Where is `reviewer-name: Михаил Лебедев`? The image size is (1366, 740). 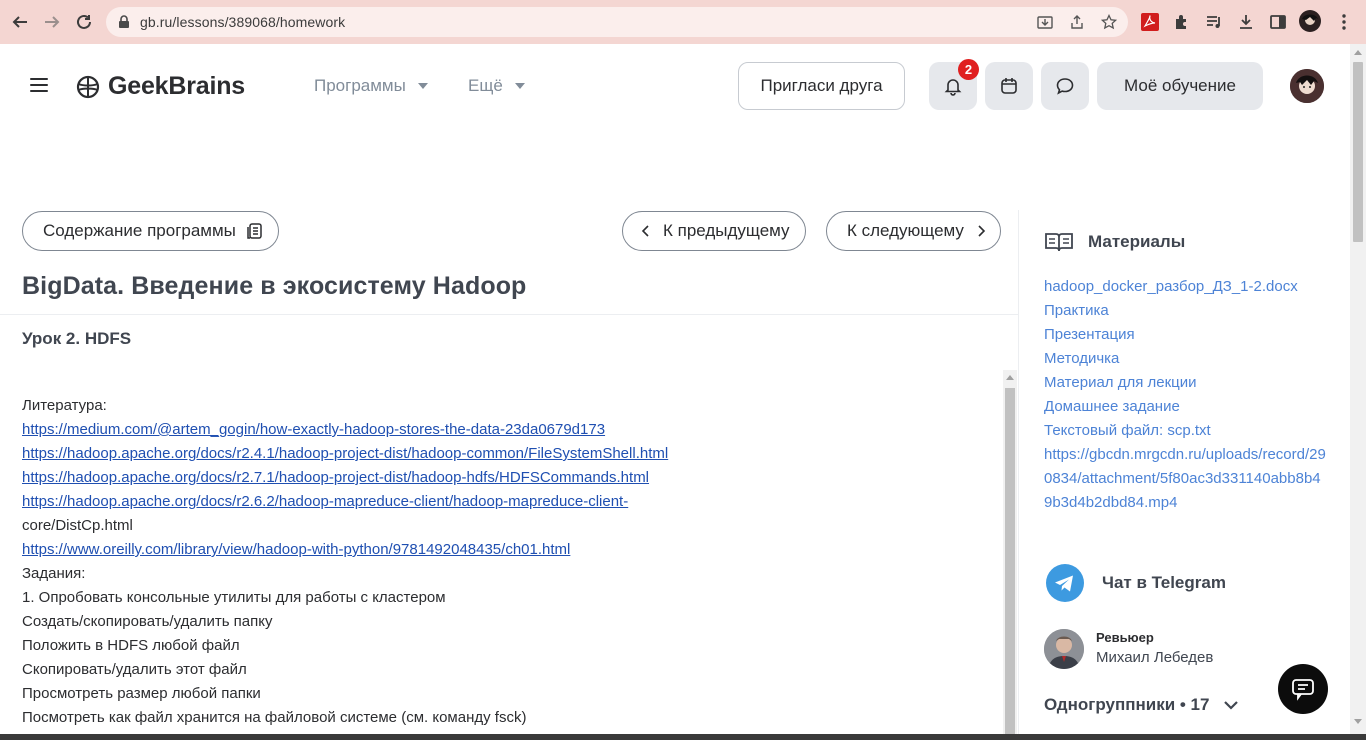 reviewer-name: Михаил Лебедев is located at coordinates (1155, 657).